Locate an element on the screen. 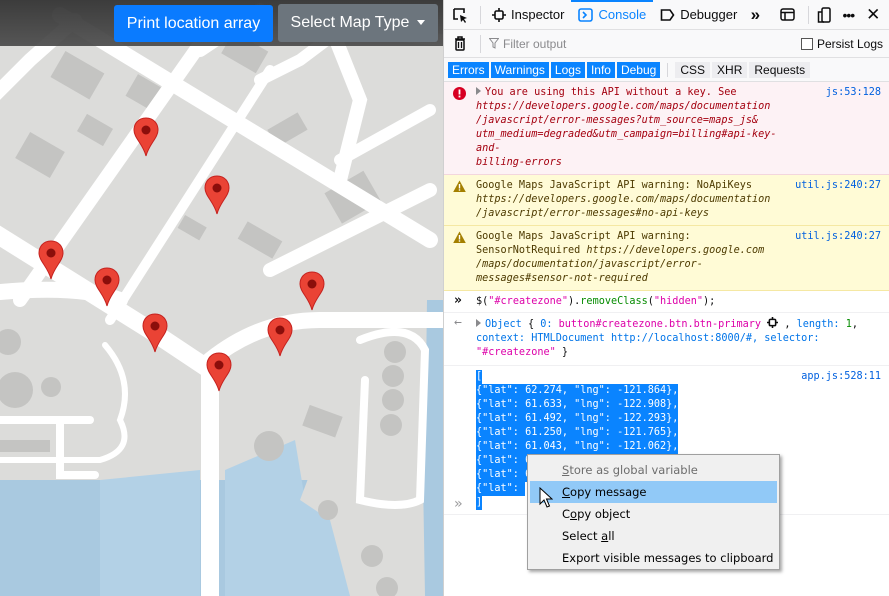 The width and height of the screenshot is (889, 596). caret-down-icon is located at coordinates (421, 22).